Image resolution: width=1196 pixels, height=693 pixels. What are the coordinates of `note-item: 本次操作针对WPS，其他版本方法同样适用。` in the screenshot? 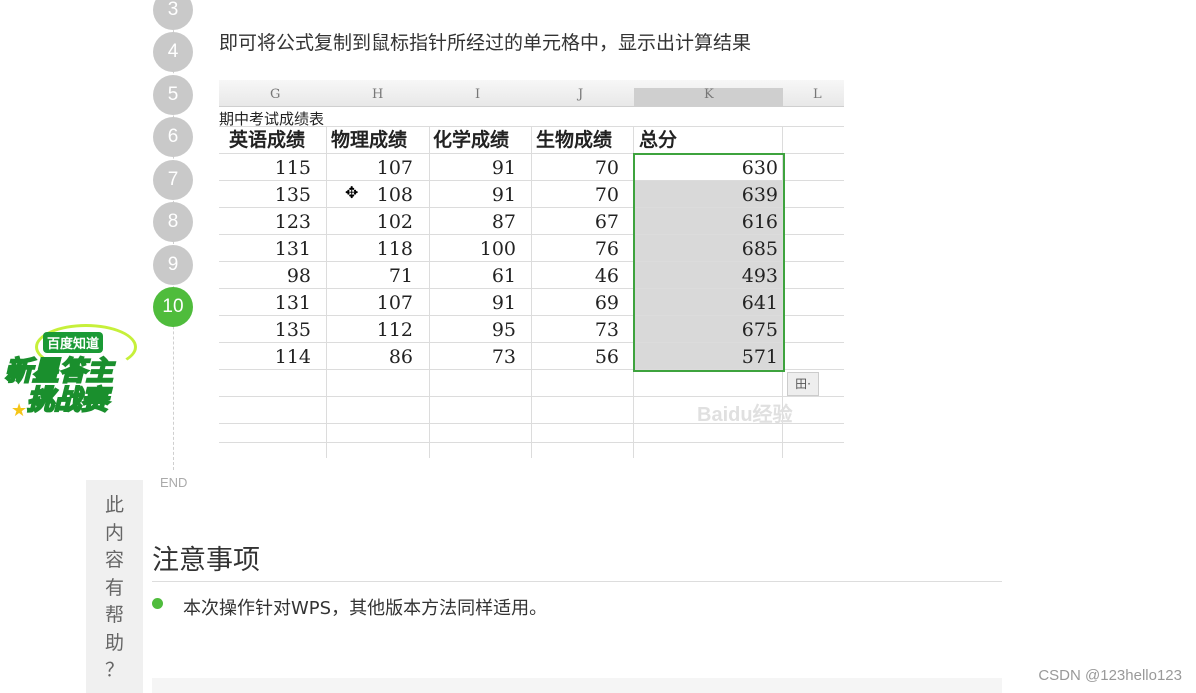 It's located at (365, 608).